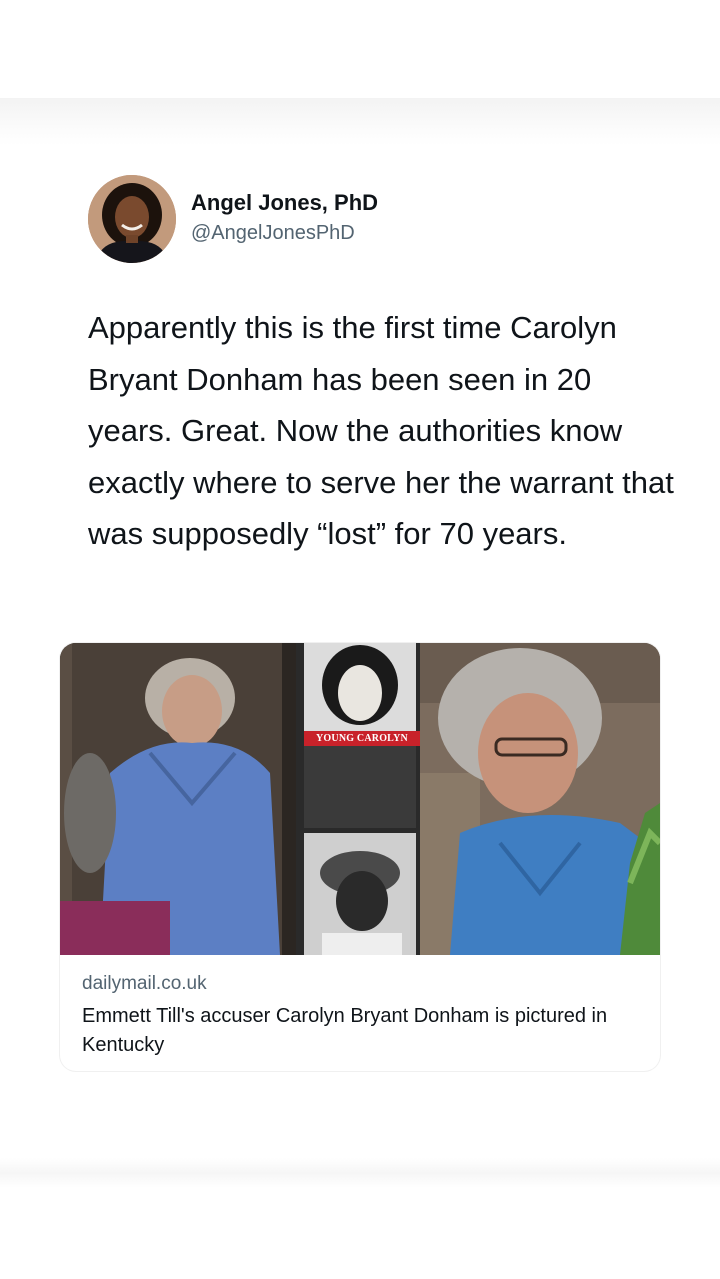 This screenshot has width=720, height=1279. What do you see at coordinates (284, 203) in the screenshot?
I see `display-name: Angel Jones, PhD` at bounding box center [284, 203].